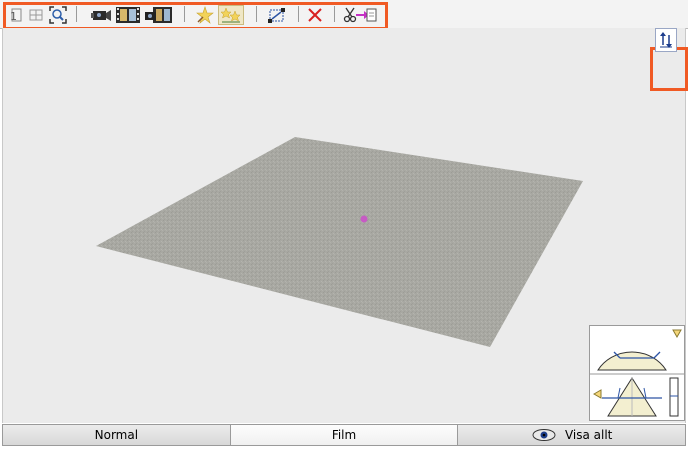 Image resolution: width=688 pixels, height=449 pixels. I want to click on transform-points-button, so click(277, 15).